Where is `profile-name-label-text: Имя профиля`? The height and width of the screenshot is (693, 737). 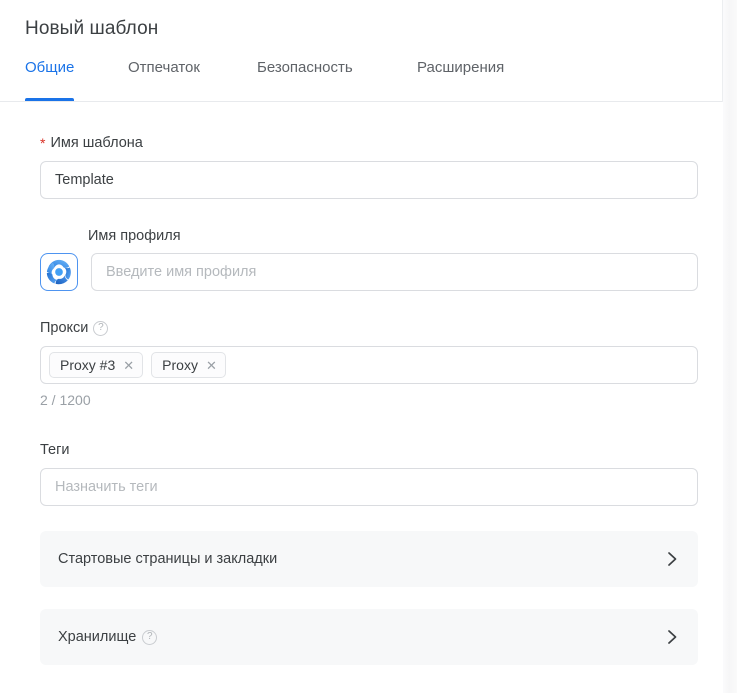 profile-name-label-text: Имя профиля is located at coordinates (134, 236).